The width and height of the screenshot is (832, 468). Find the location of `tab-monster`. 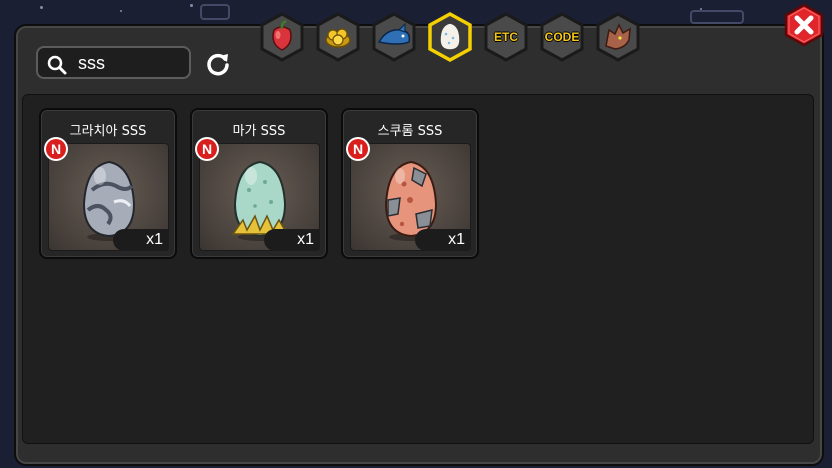

tab-monster is located at coordinates (394, 37).